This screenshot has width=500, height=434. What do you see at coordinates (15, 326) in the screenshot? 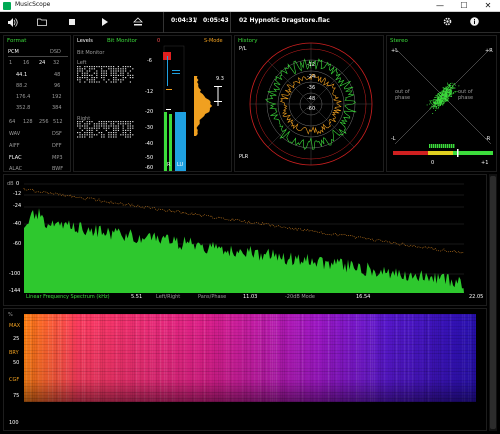
I see `marker-max: MAX` at bounding box center [15, 326].